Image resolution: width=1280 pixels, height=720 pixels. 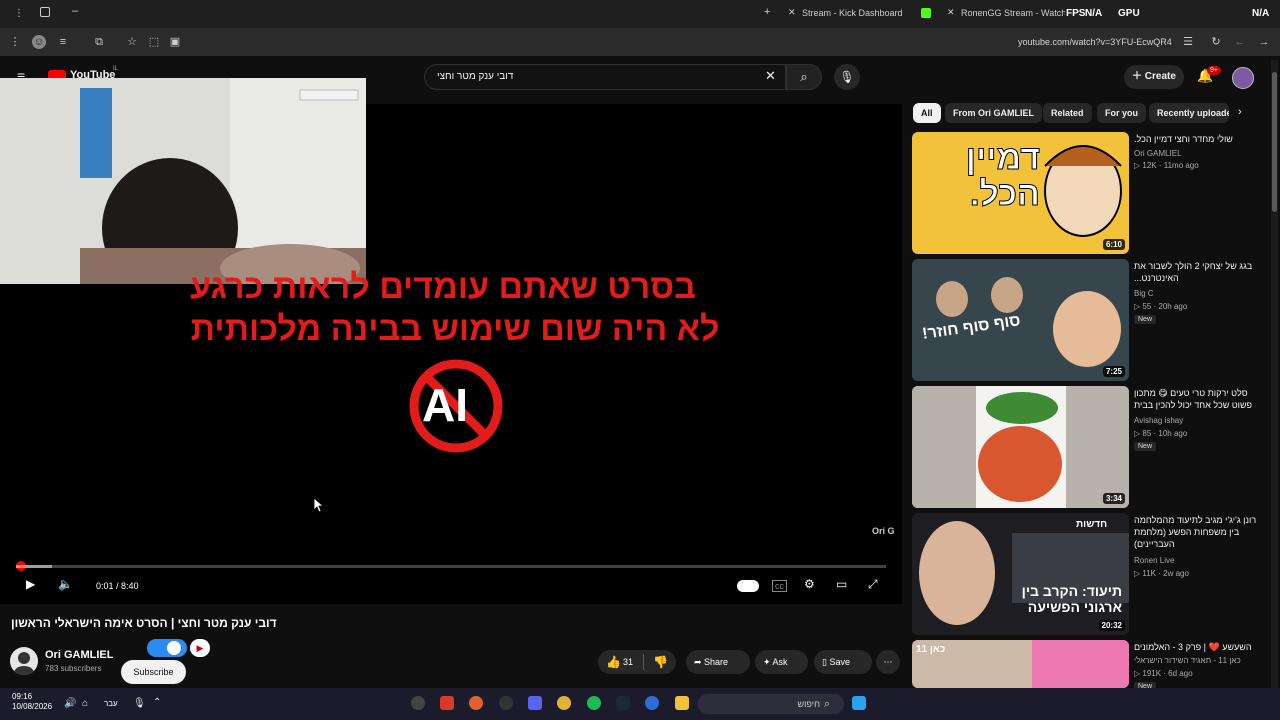 I want to click on taskbar-search-icon: ⌕, so click(x=827, y=704).